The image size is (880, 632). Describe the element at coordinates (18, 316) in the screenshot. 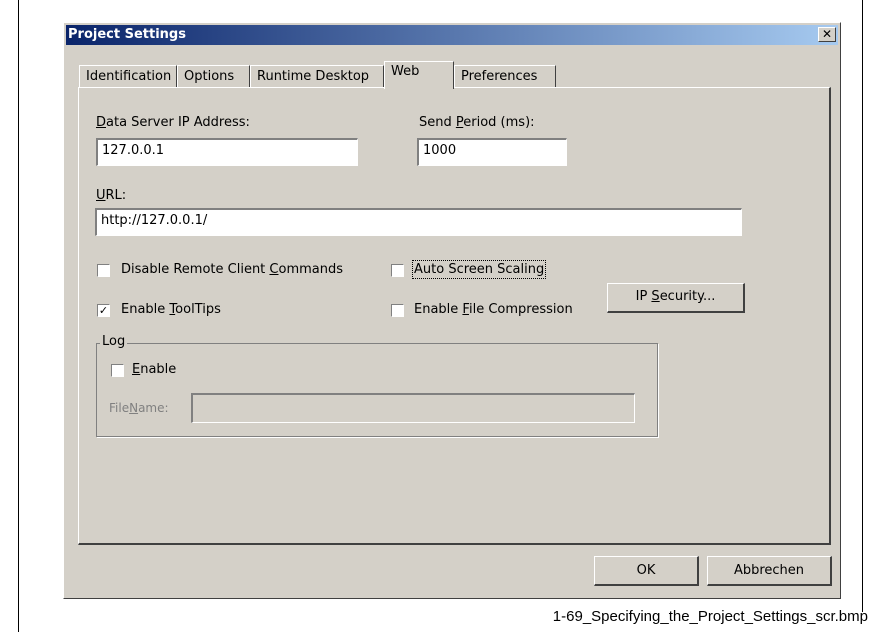

I see `page-frame-left` at that location.